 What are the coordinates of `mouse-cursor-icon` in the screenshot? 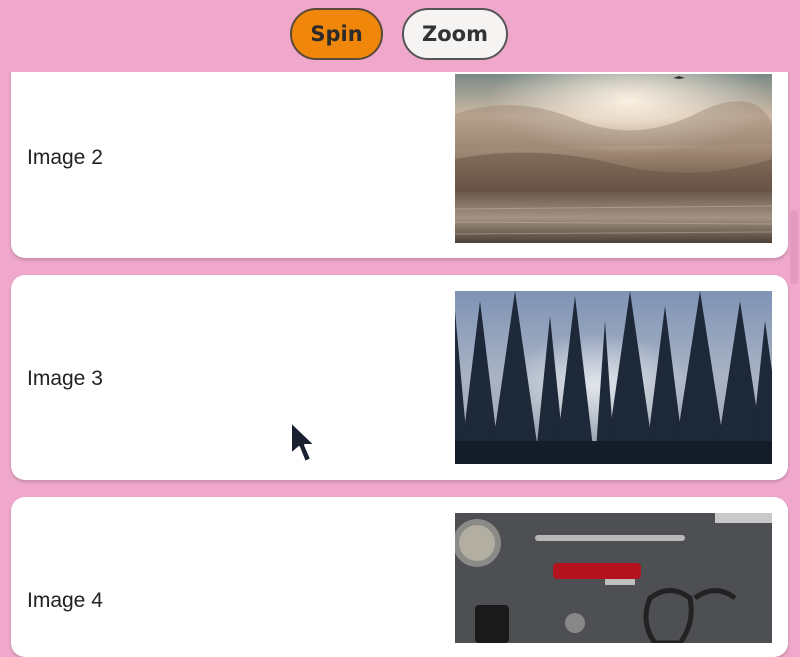 It's located at (303, 445).